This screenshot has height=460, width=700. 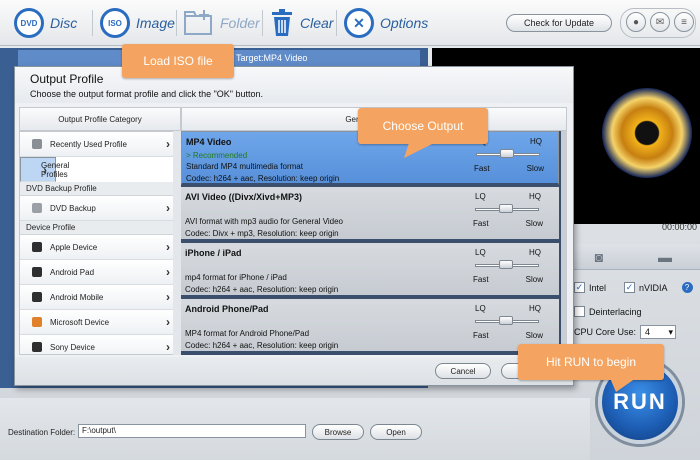 I want to click on category-item: Apple Device ›, so click(x=99, y=247).